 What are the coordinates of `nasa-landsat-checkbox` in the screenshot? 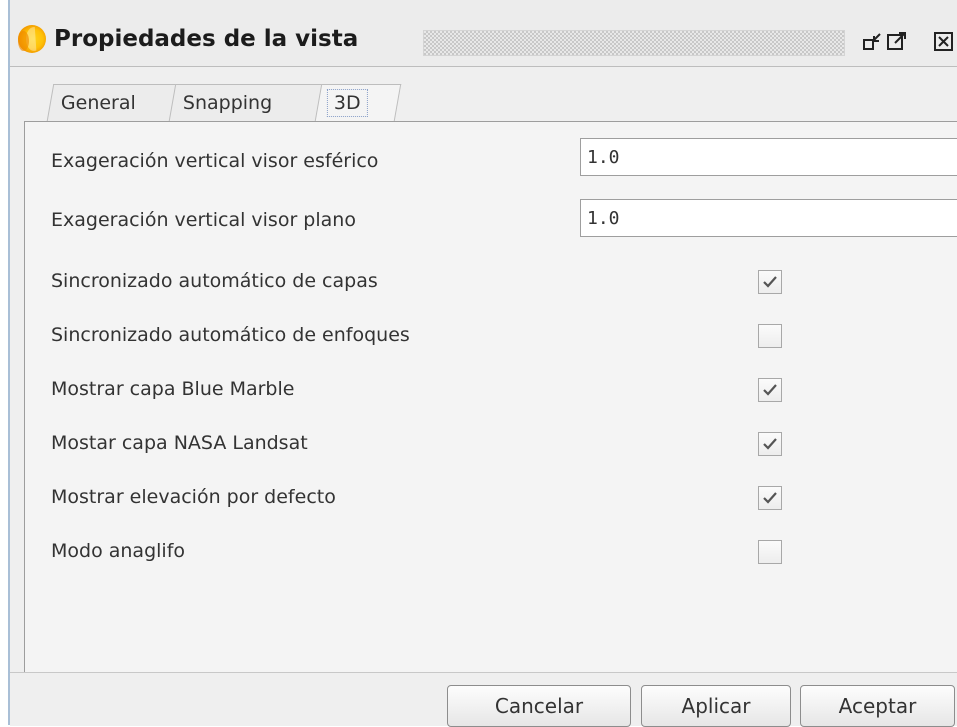 It's located at (770, 444).